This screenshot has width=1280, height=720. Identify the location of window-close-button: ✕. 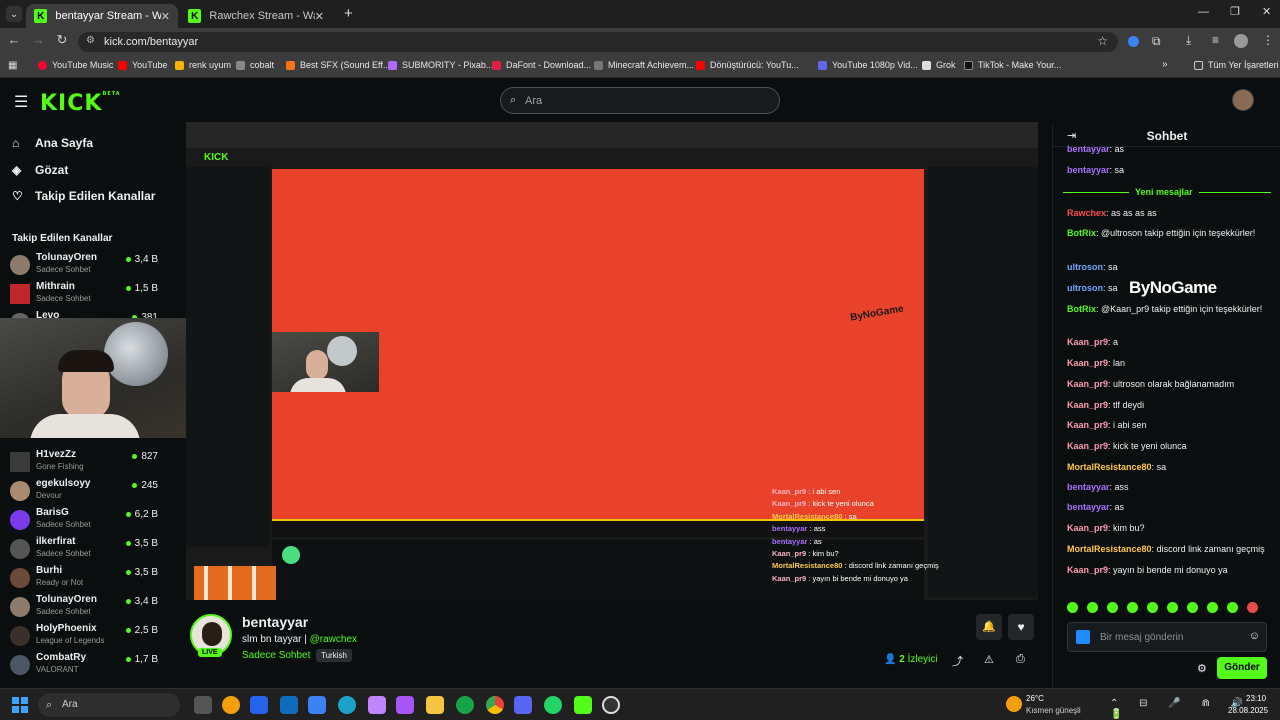
(1266, 11).